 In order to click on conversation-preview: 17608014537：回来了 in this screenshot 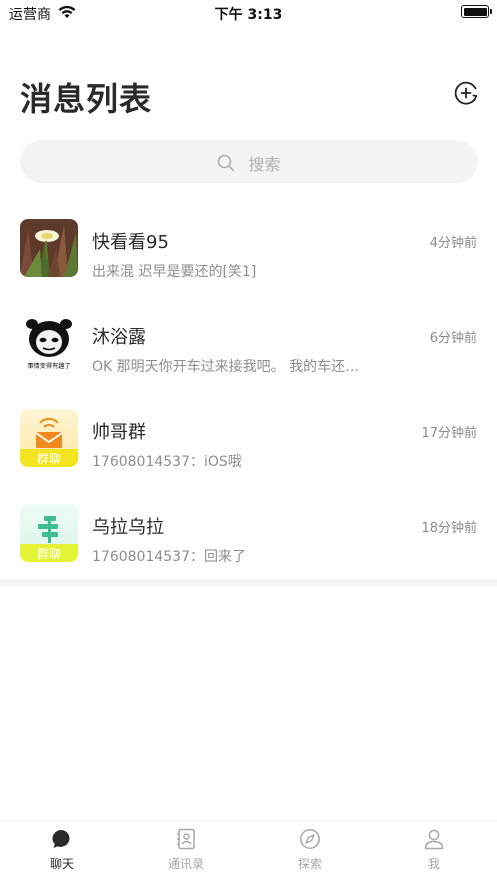, I will do `click(169, 557)`.